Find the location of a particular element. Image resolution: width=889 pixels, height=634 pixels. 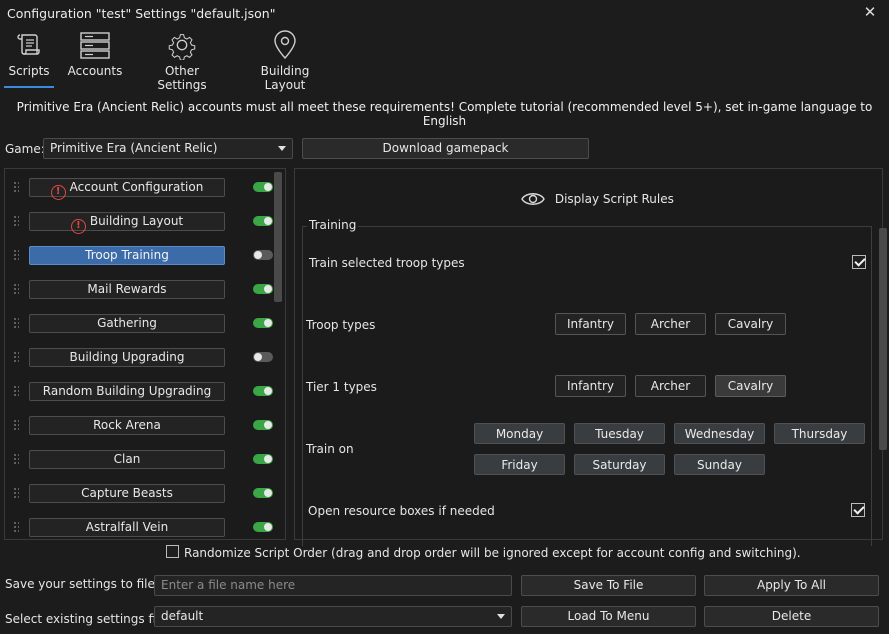

file-name-input: Enter a file name here is located at coordinates (333, 585).